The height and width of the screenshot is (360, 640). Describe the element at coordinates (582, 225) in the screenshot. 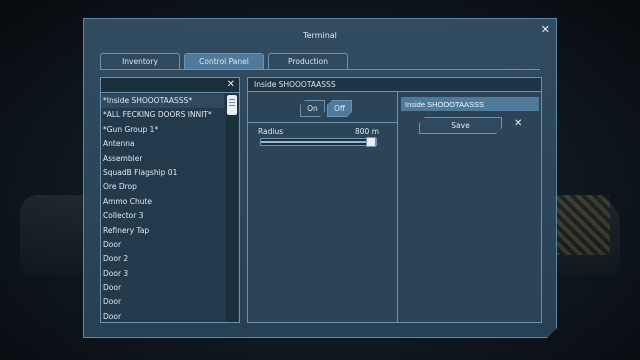

I see `background-hazard-stripes` at that location.